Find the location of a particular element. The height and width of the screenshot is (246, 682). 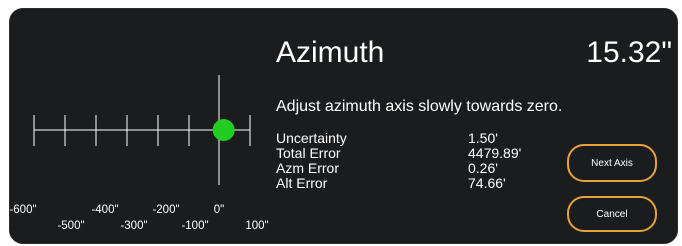

stat-label: Alt Error is located at coordinates (302, 183).